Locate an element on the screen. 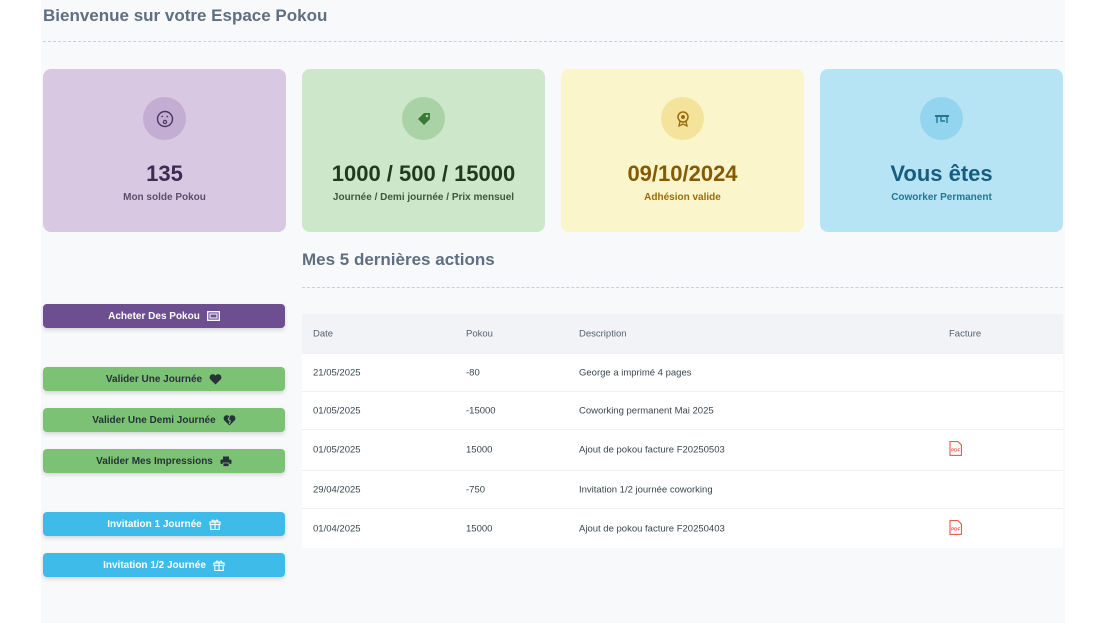 This screenshot has height=623, width=1107. validate-prints-label: Valider Mes Impressions is located at coordinates (154, 461).